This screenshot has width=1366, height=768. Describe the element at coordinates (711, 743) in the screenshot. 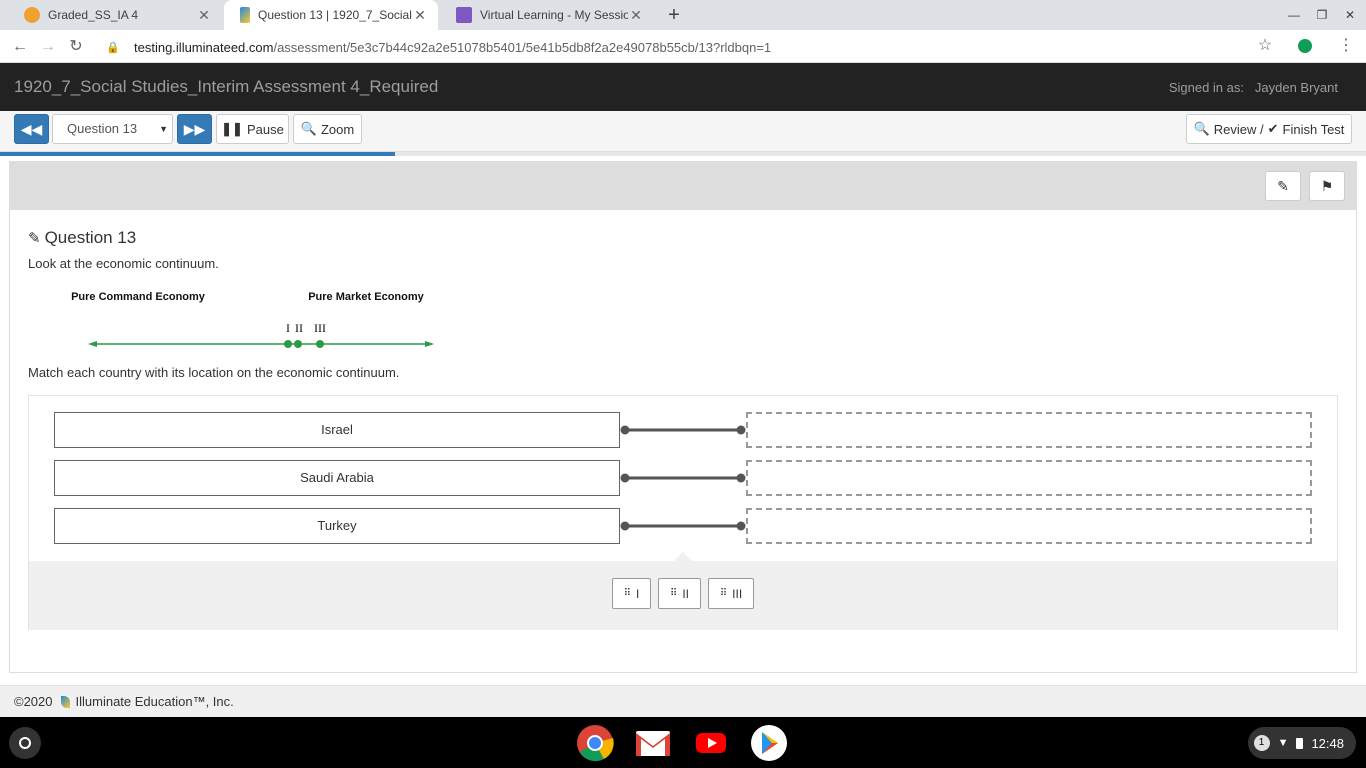

I see `youtube-icon` at that location.